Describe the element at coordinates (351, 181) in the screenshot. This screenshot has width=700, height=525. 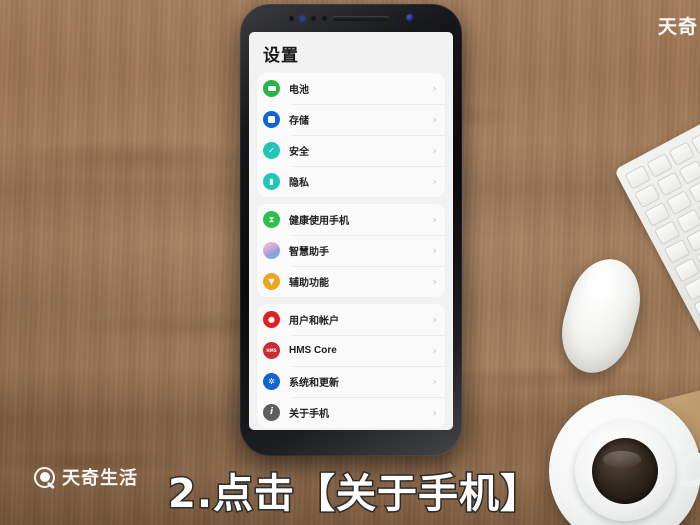
I see `list-item-privacy: ▮ 隐私 ›` at that location.